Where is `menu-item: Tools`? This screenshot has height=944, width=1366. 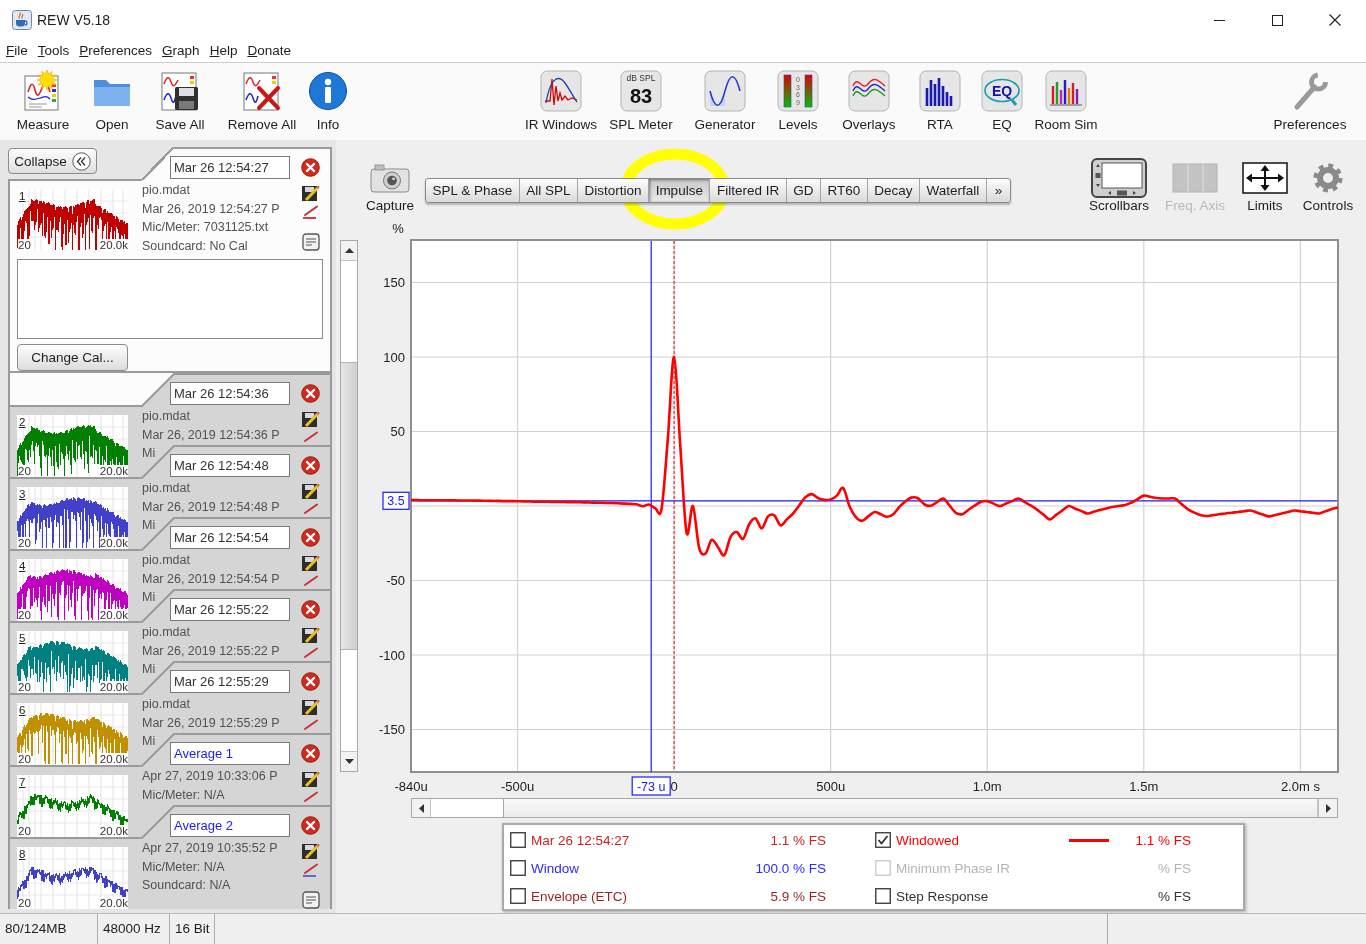
menu-item: Tools is located at coordinates (53, 51).